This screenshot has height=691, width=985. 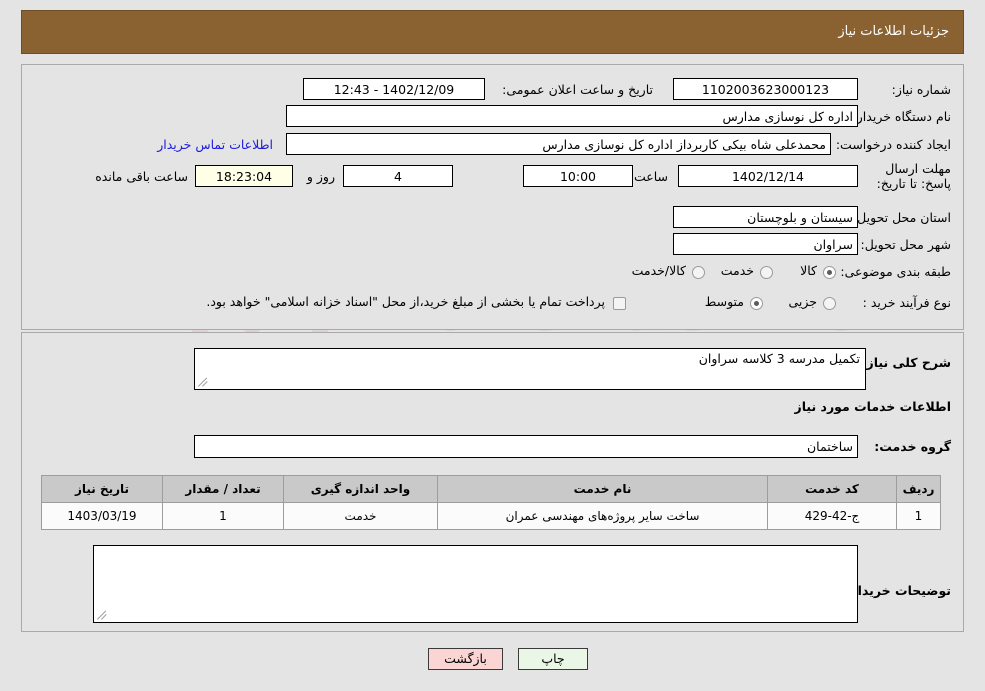 I want to click on buyer-notes-label: توضیحات خریدار:, so click(x=898, y=590).